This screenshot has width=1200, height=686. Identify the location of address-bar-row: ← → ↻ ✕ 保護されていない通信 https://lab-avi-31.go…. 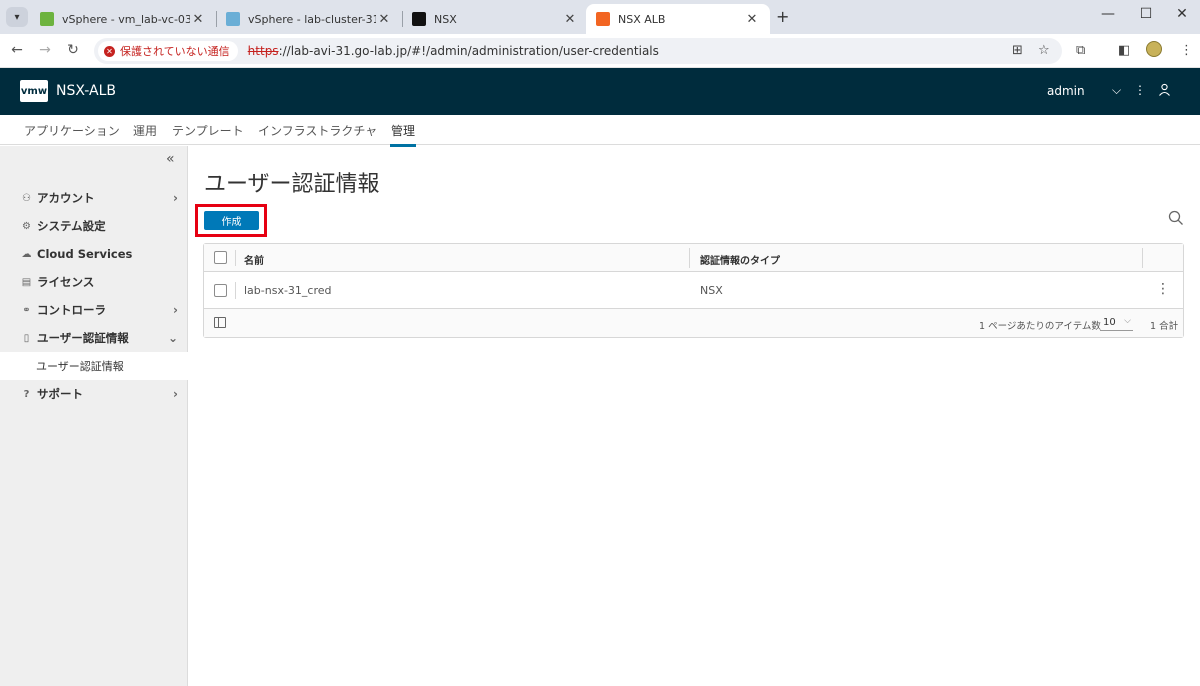
(600, 51).